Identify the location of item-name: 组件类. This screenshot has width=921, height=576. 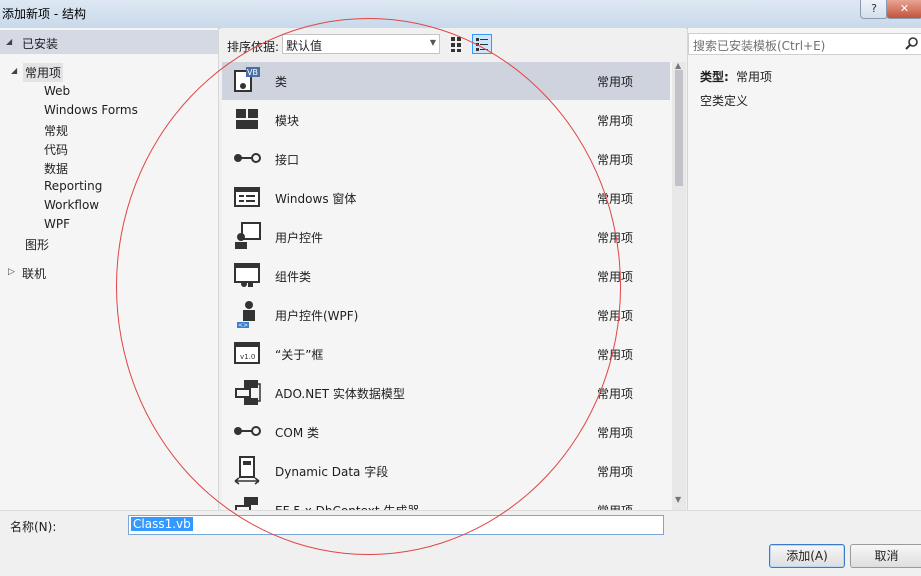
(293, 277).